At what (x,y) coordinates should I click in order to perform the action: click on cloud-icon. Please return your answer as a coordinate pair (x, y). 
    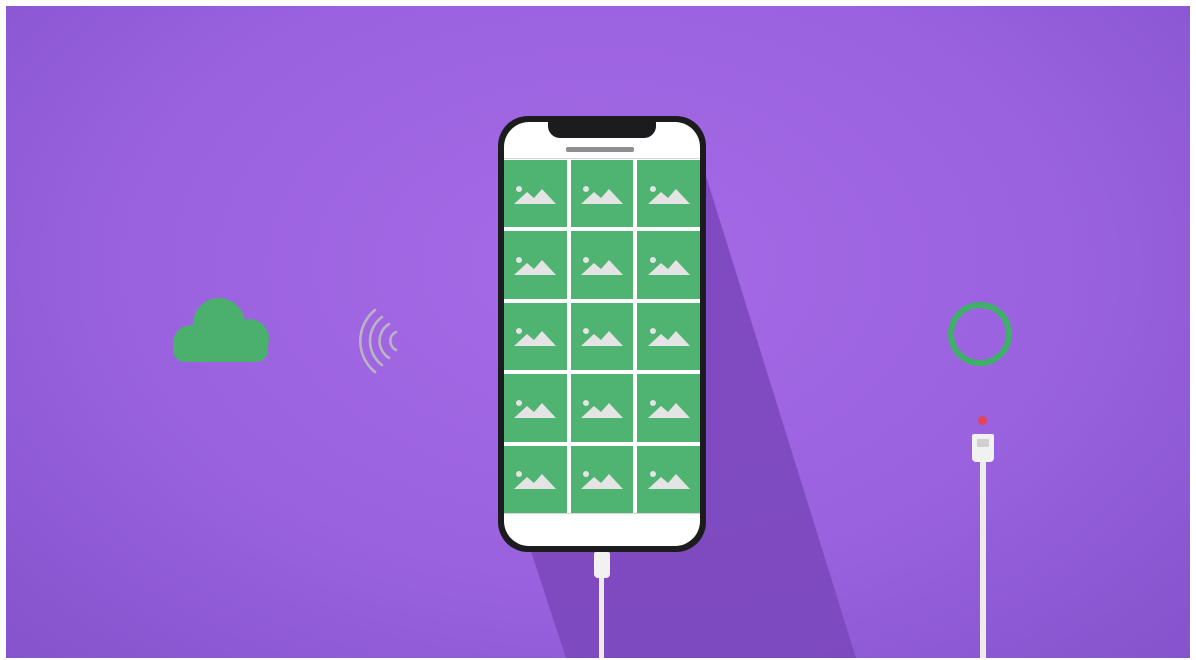
    Looking at the image, I should click on (219, 333).